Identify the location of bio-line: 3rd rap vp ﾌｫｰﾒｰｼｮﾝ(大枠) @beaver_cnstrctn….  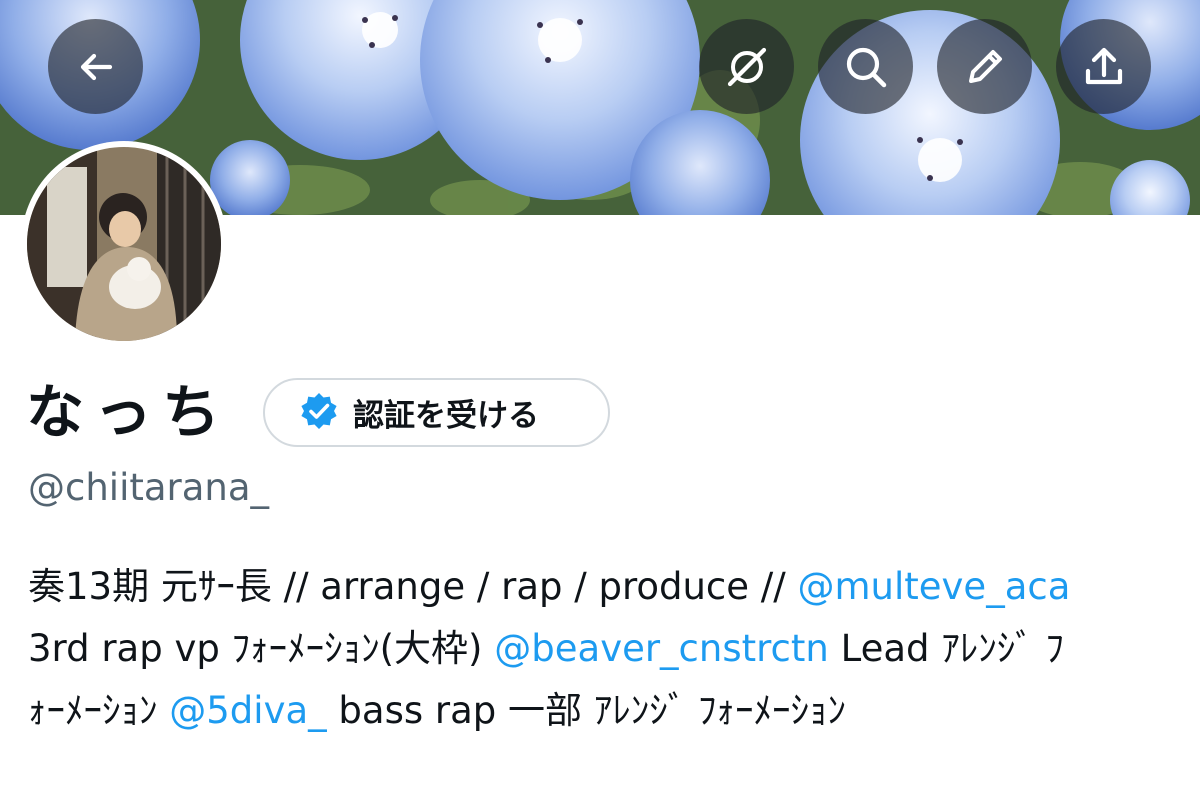
(608, 649).